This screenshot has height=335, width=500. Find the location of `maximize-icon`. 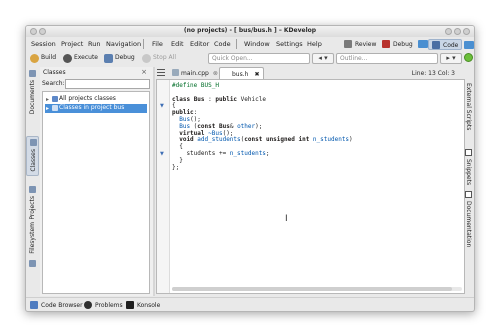

maximize-icon is located at coordinates (457, 31).